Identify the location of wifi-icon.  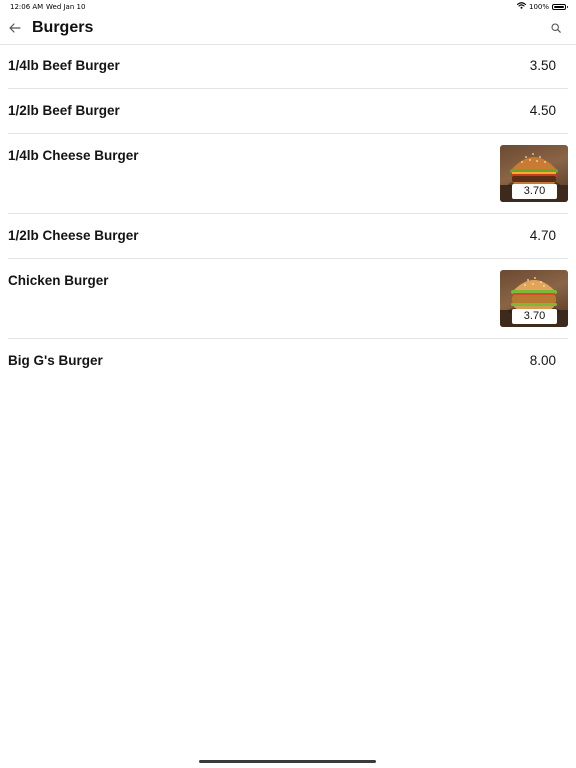
(521, 6).